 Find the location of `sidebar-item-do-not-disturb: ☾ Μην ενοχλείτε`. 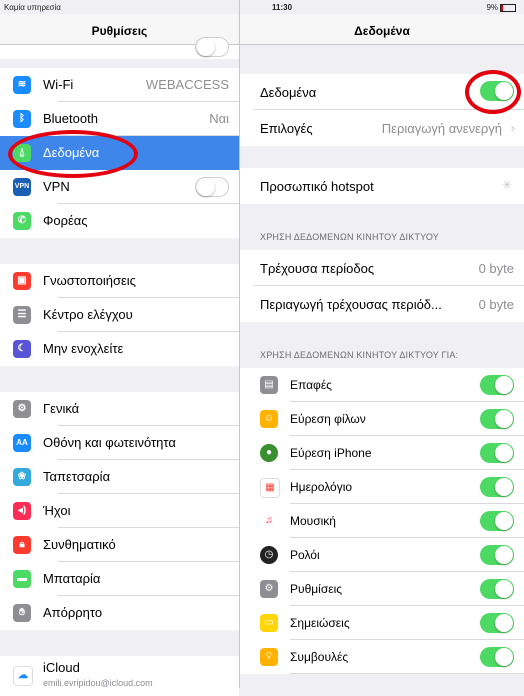

sidebar-item-do-not-disturb: ☾ Μην ενοχλείτε is located at coordinates (119, 349).